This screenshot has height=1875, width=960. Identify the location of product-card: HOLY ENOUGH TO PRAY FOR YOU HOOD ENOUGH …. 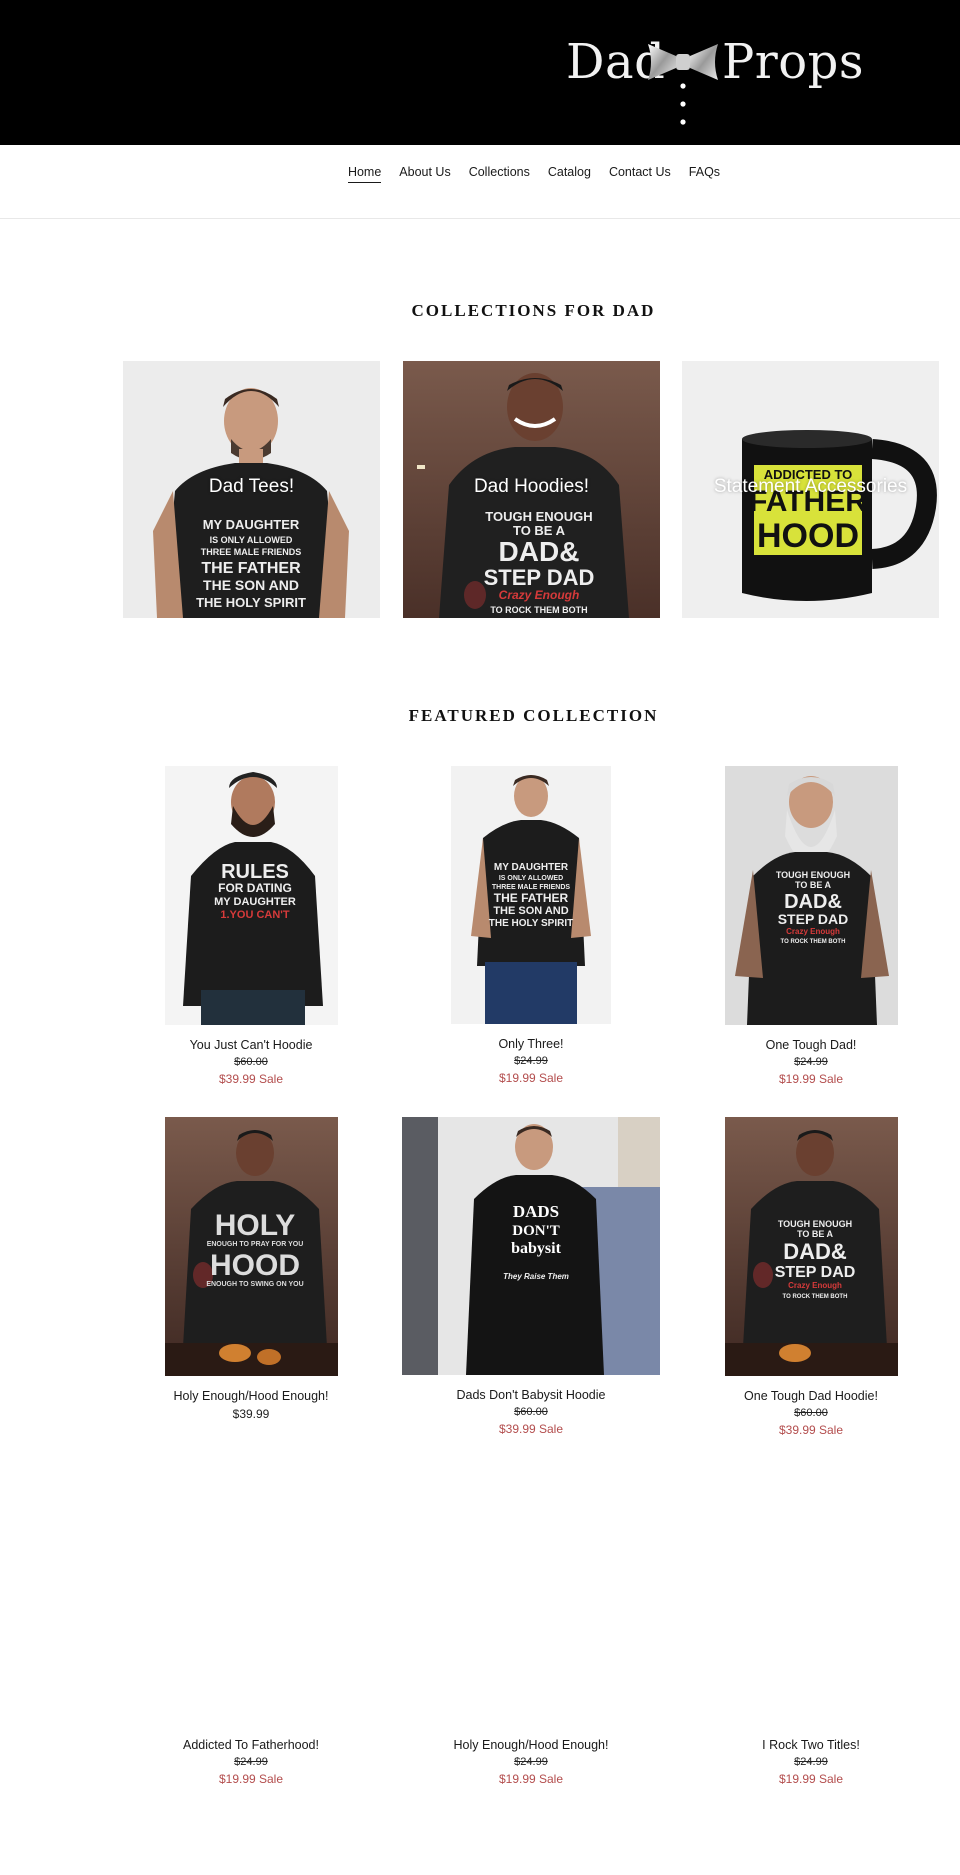
(251, 1269).